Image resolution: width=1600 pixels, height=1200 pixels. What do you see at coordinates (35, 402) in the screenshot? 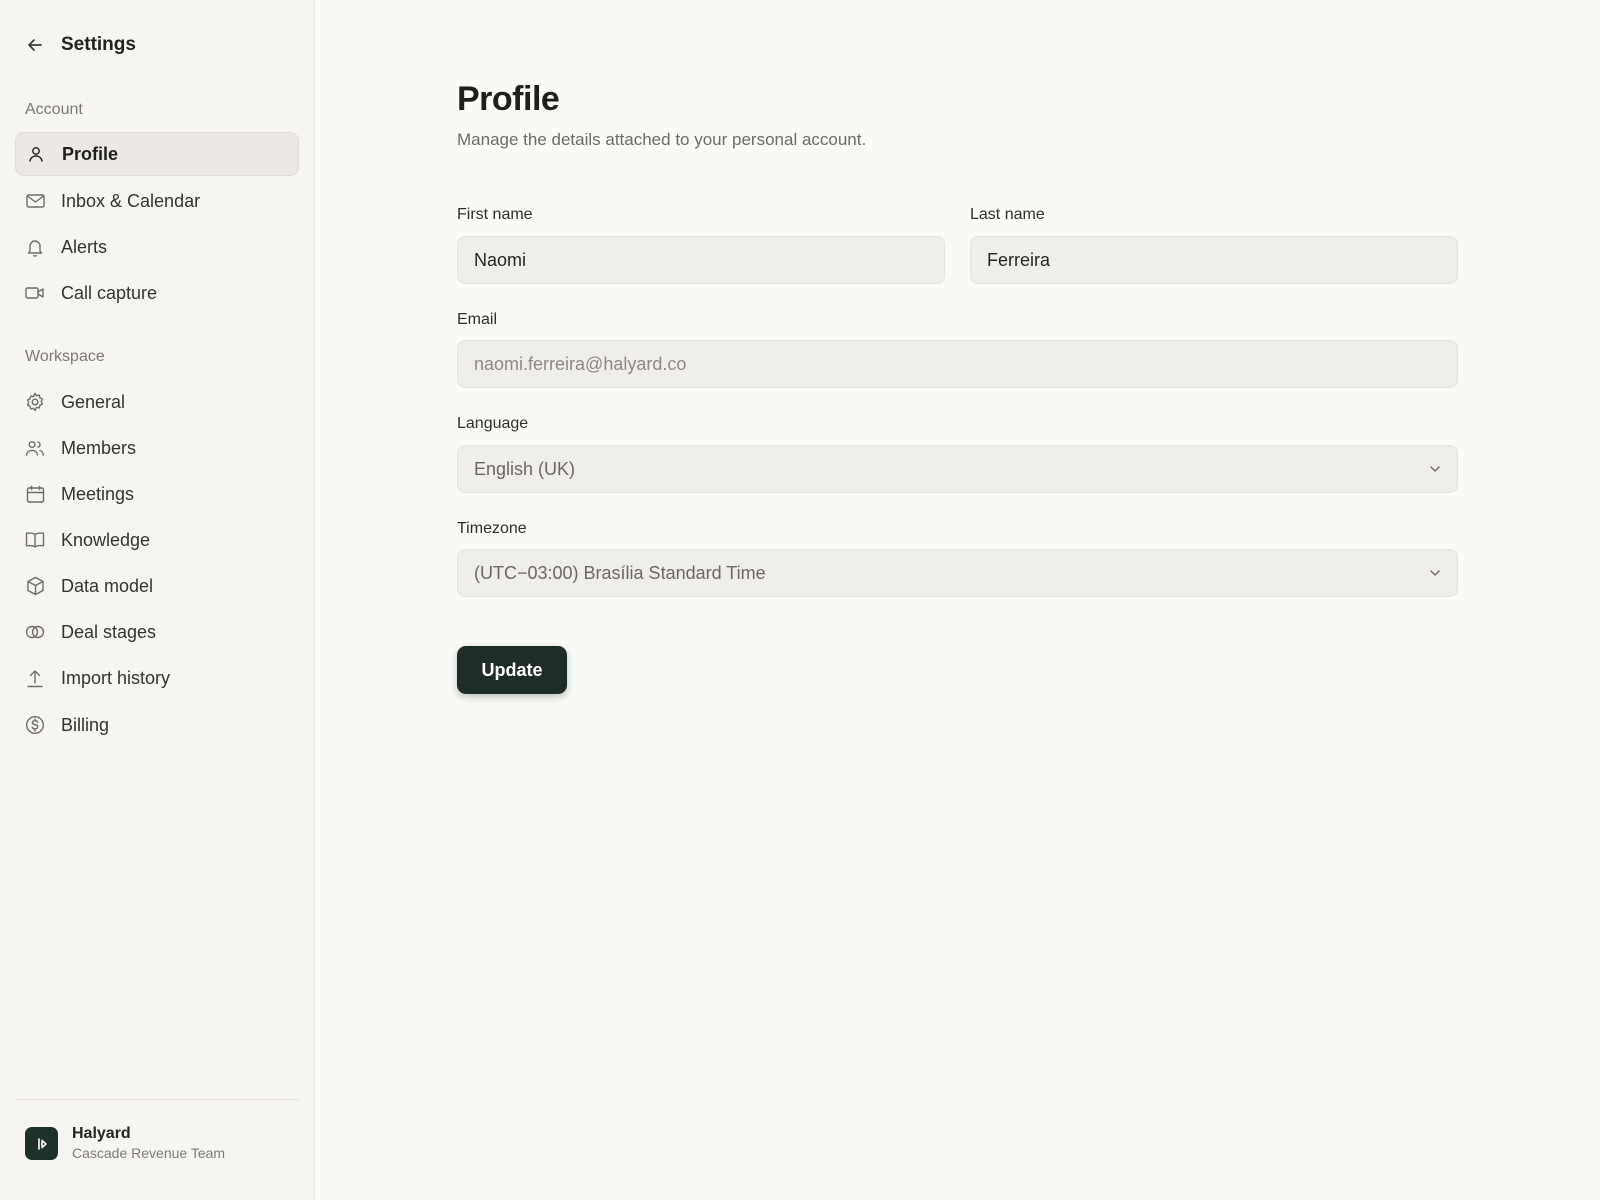
I see `gear-icon` at bounding box center [35, 402].